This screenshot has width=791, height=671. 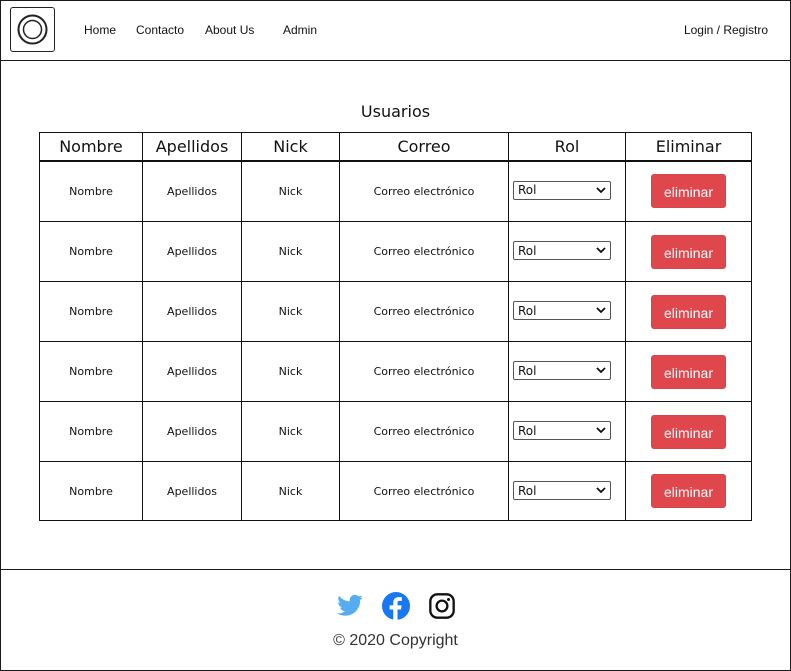 I want to click on column-header-eliminar: Eliminar, so click(x=688, y=147).